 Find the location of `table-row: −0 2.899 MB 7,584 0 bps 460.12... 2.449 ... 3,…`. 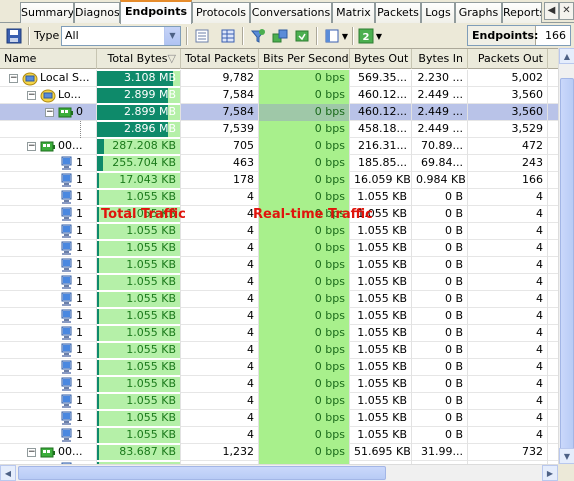

table-row: −0 2.899 MB 7,584 0 bps 460.12... 2.449 ... 3,… is located at coordinates (279, 112).